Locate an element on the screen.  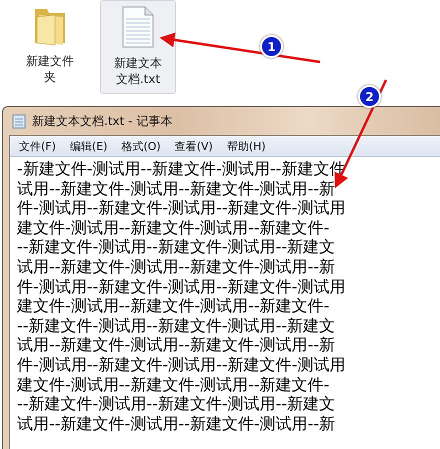
menu-item: 查看(V) is located at coordinates (193, 146).